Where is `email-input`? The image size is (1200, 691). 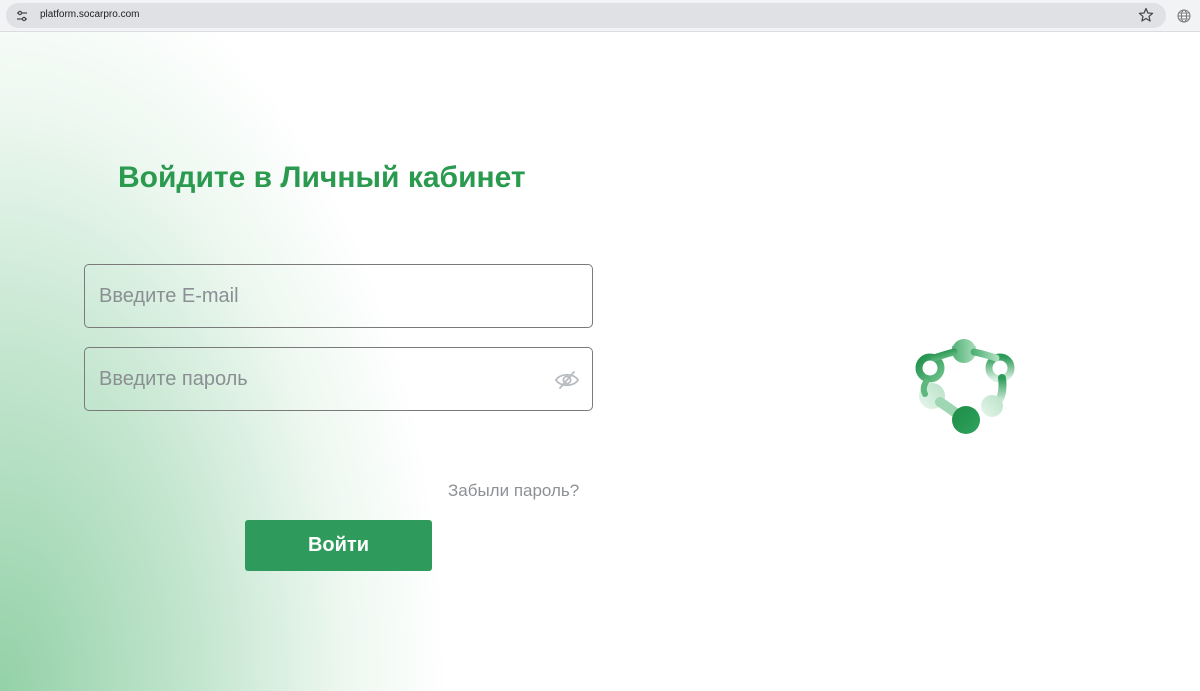
email-input is located at coordinates (338, 296).